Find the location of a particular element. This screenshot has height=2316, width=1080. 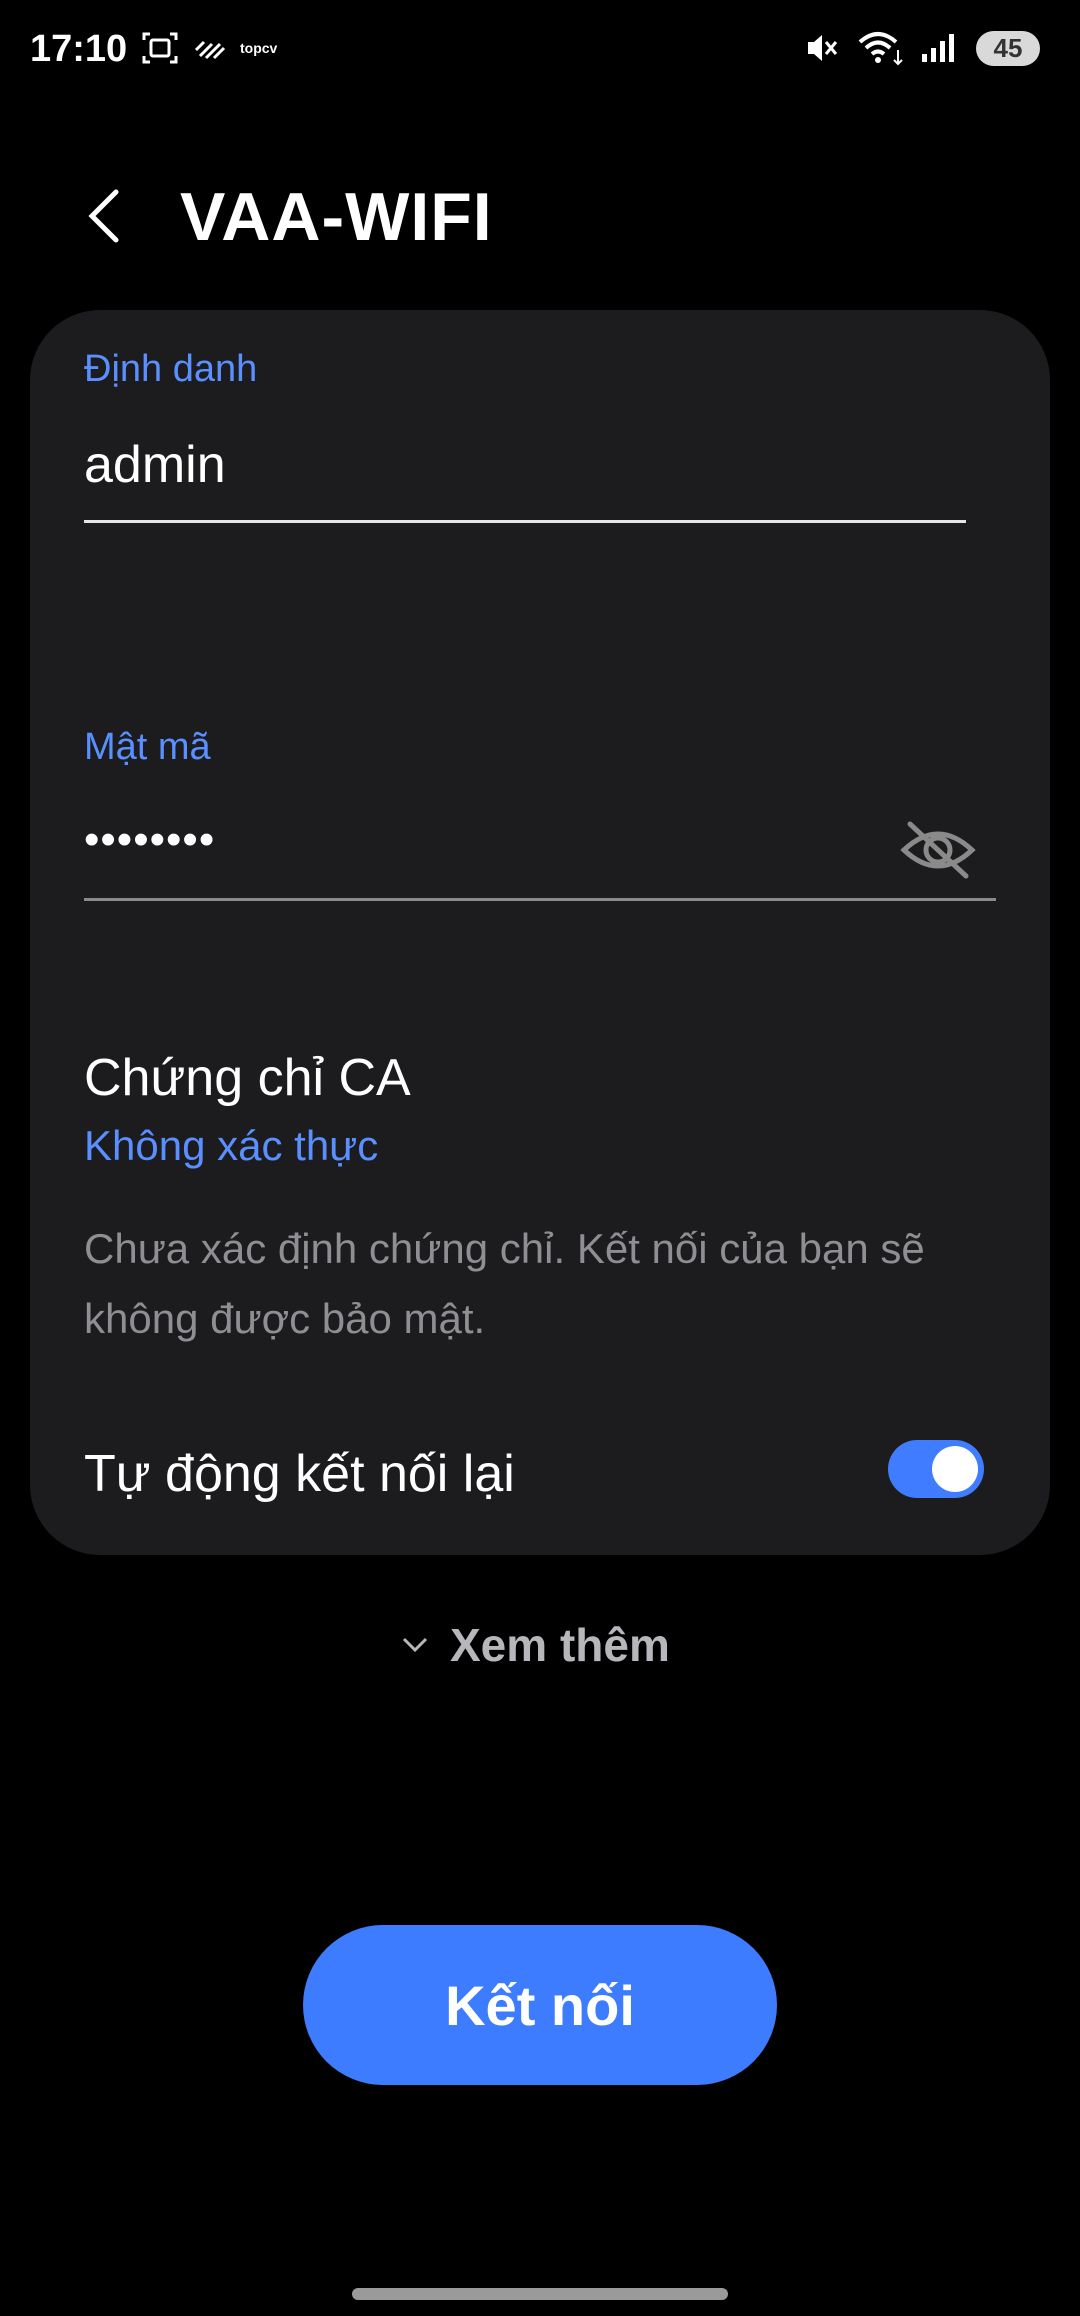

status-time: 17:10 is located at coordinates (79, 49).